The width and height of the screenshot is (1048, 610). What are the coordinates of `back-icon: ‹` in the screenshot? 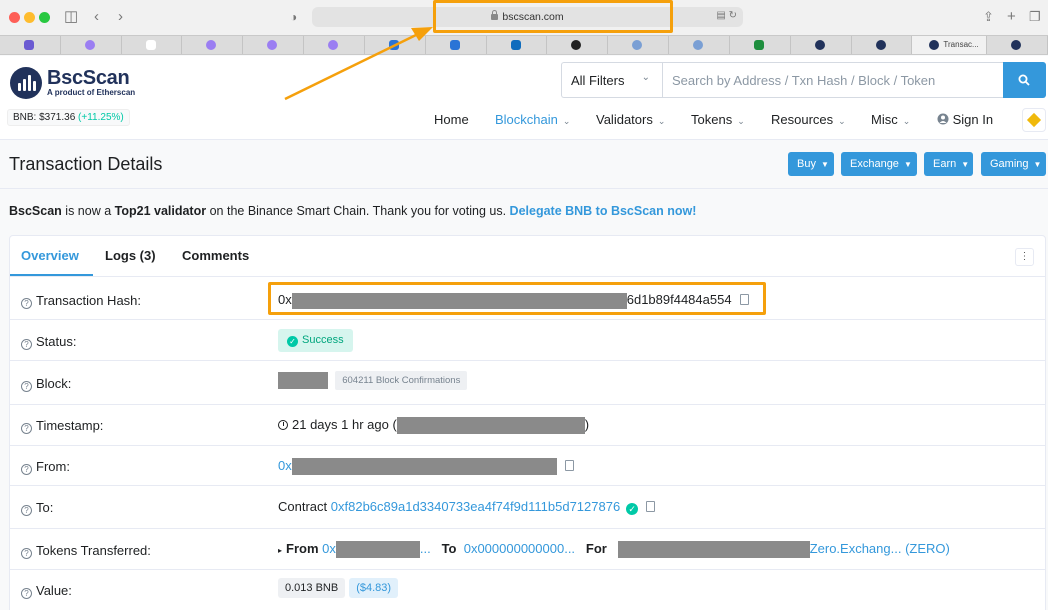 It's located at (96, 17).